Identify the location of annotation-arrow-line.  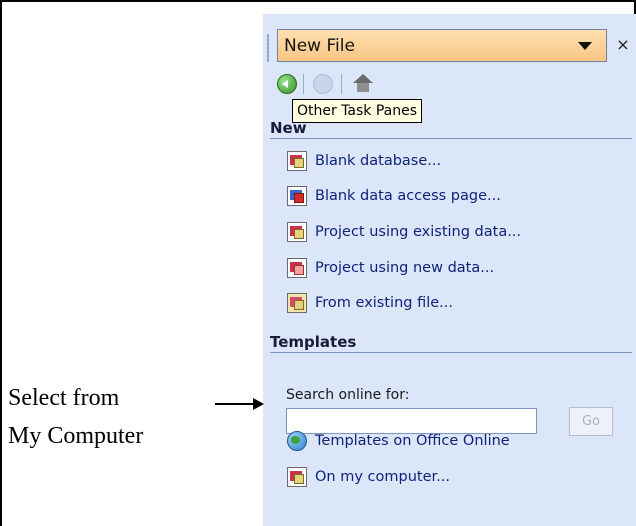
(235, 404).